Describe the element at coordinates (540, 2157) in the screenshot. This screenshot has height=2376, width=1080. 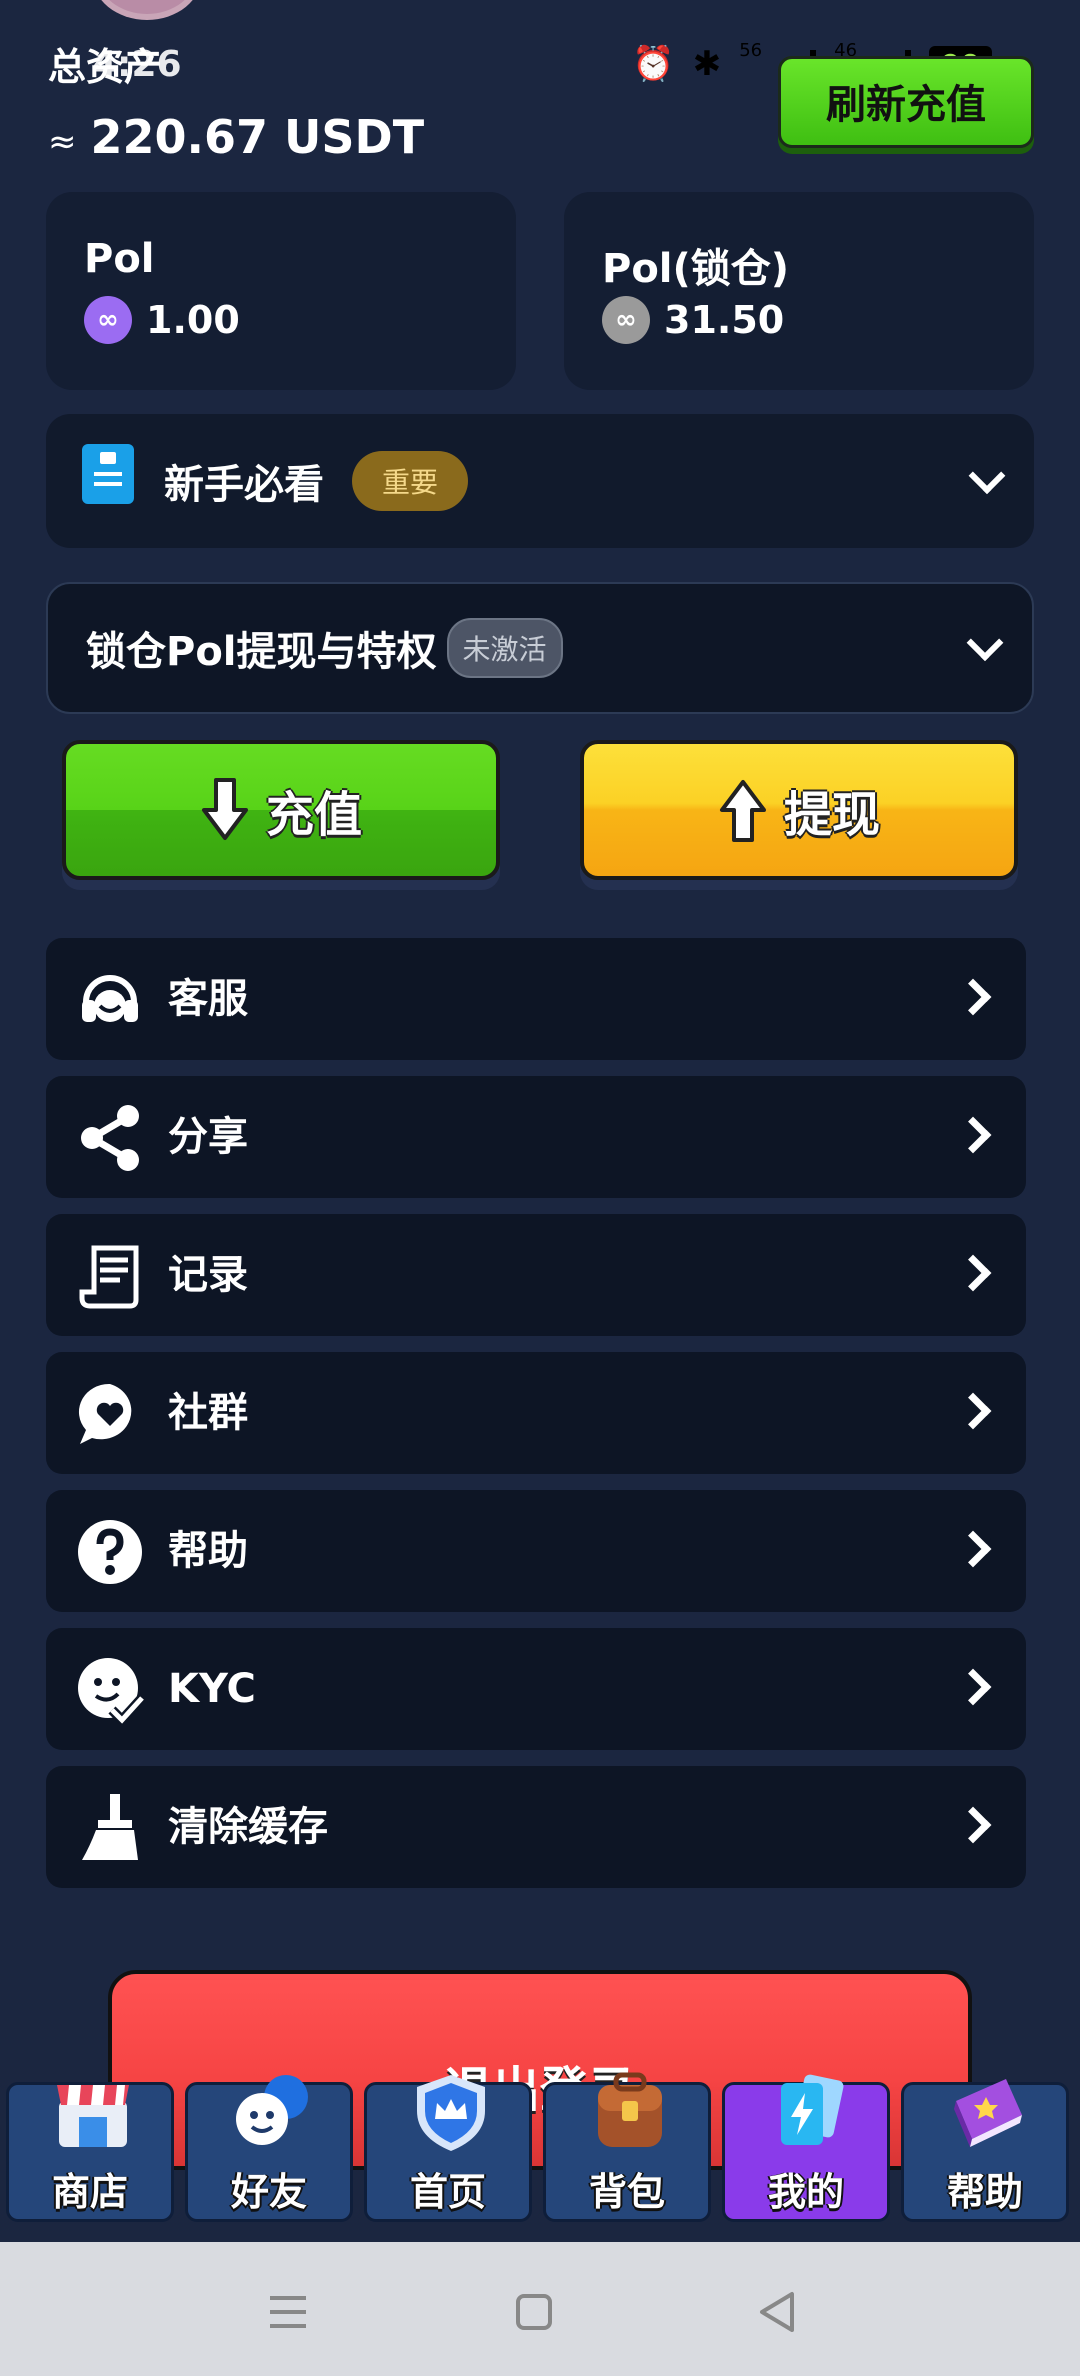
I see `bottom-tab-bar: 商店 好友 首页 背包 我的 帮助` at that location.